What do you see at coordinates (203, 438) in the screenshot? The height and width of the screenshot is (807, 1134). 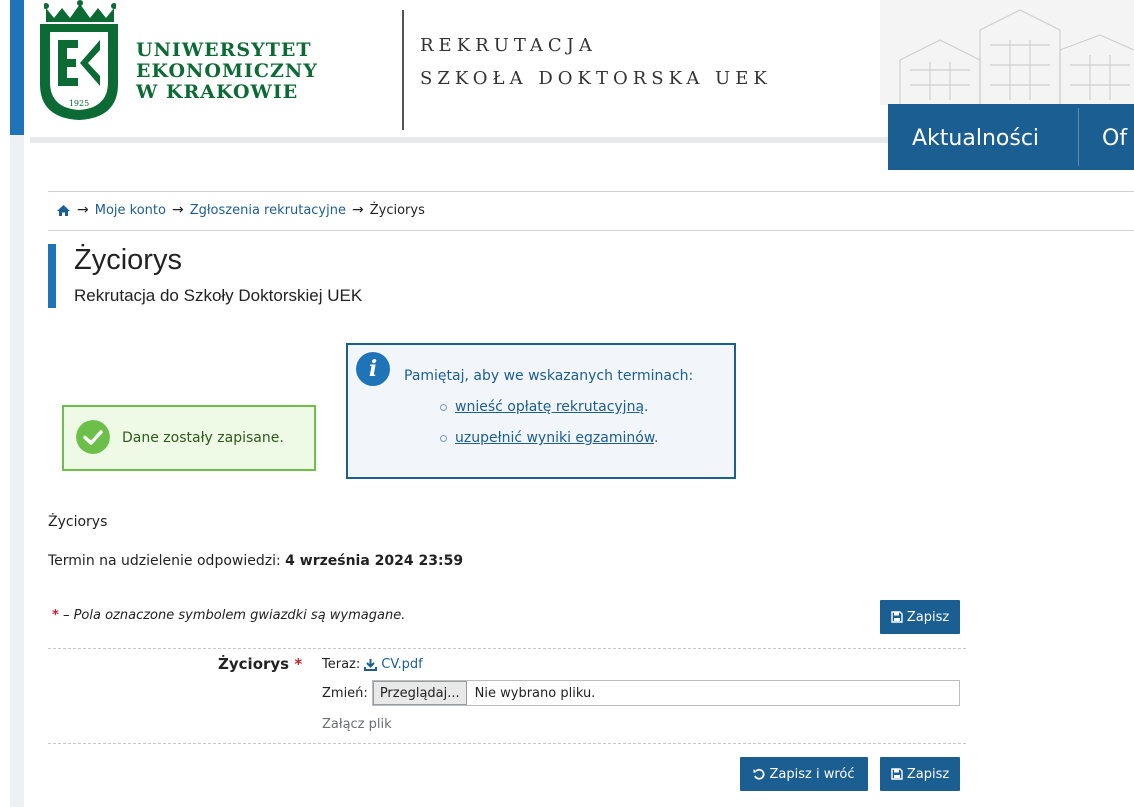 I see `success-text: Dane zostały zapisane.` at bounding box center [203, 438].